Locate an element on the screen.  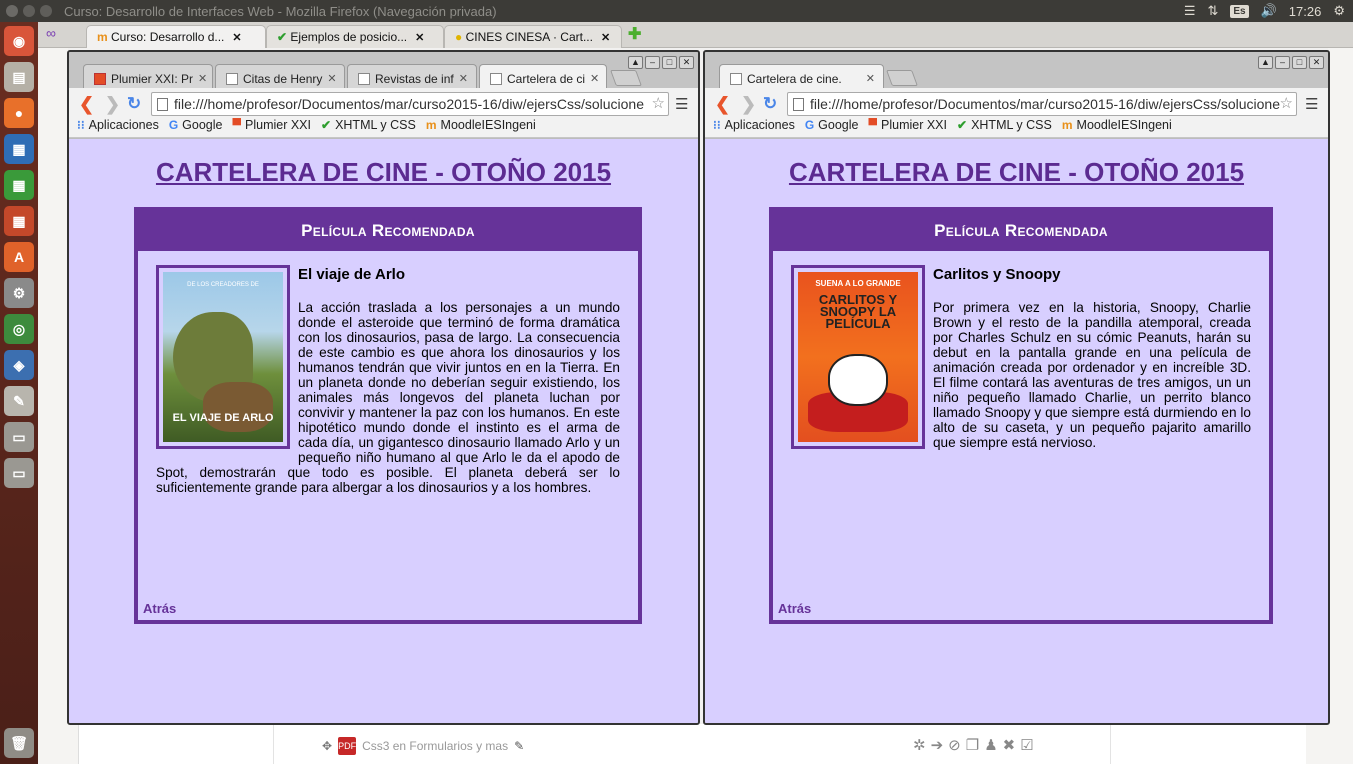
drive-icon-2: ▭ is located at coordinates (19, 473).